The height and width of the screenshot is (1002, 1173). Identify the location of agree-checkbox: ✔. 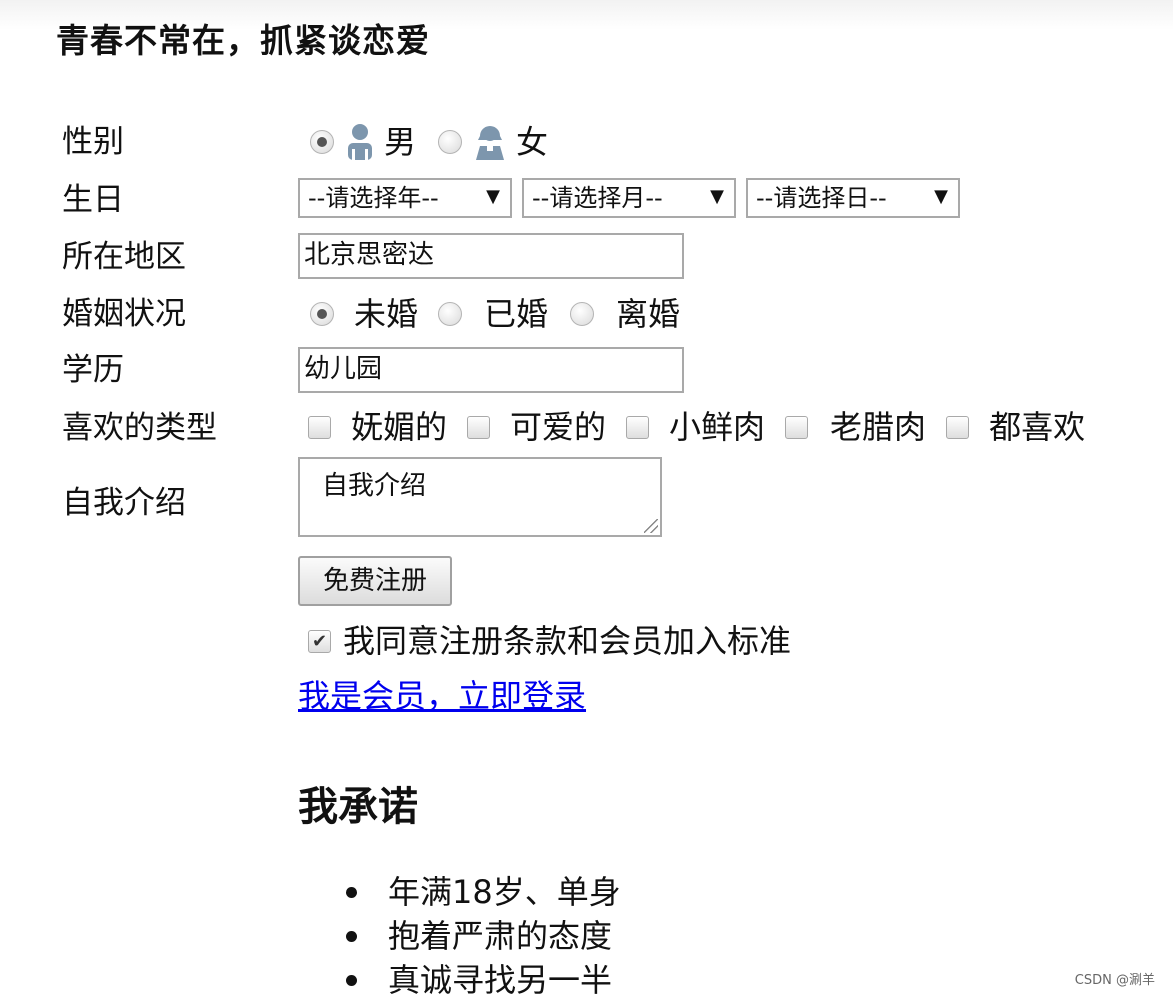
(319, 641).